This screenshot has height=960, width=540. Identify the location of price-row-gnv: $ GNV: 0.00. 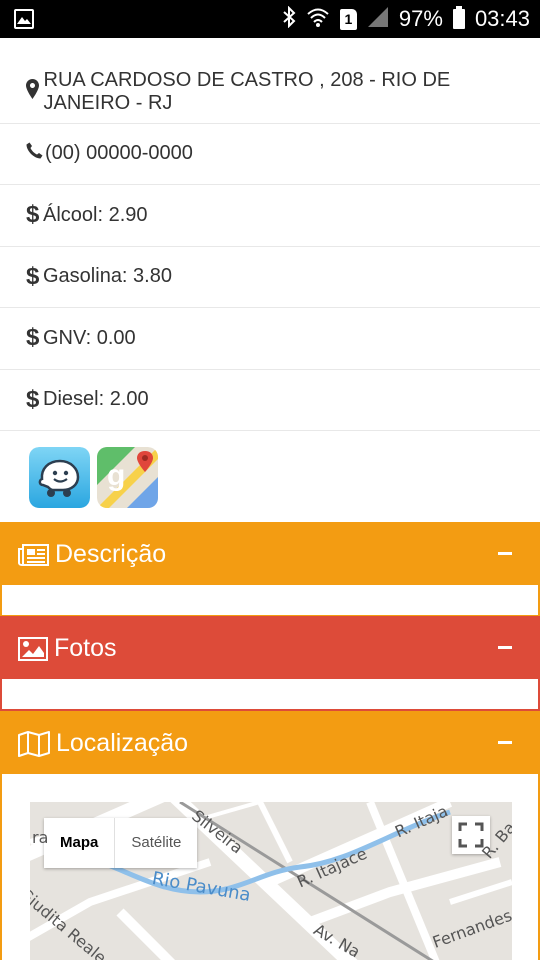
(270, 339).